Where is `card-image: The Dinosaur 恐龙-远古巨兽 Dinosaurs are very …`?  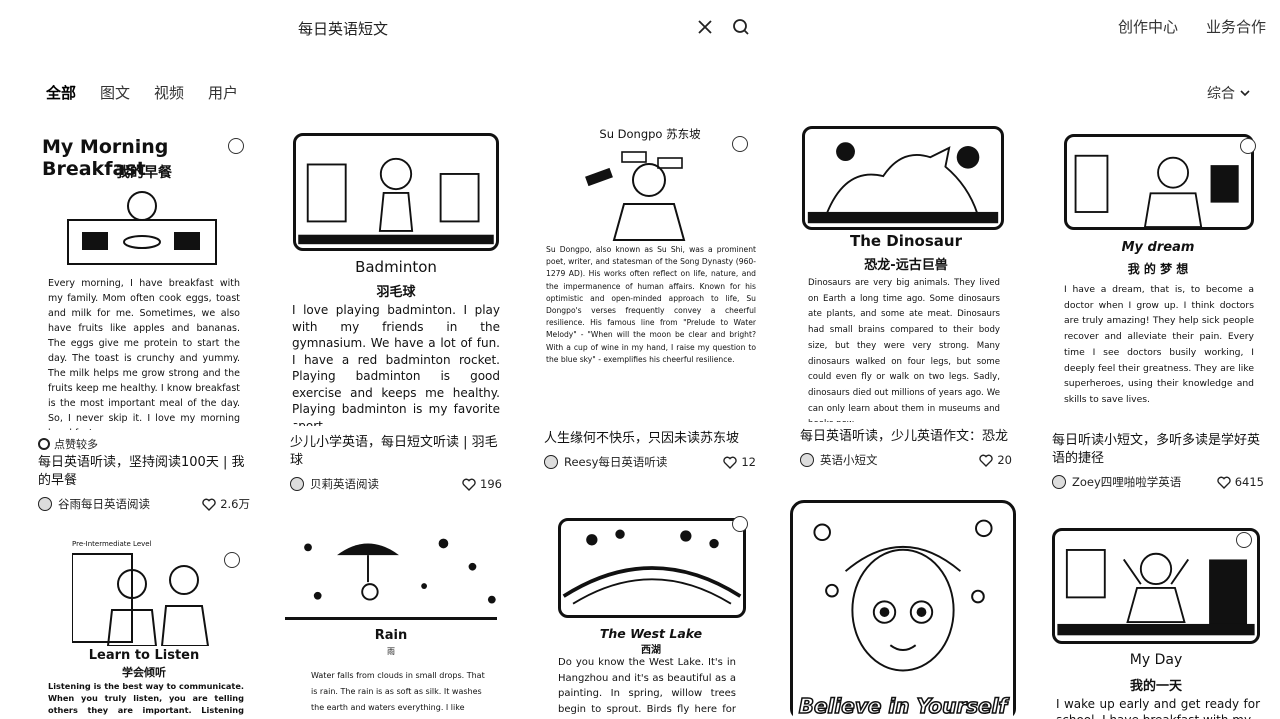
card-image: The Dinosaur 恐龙-远古巨兽 Dinosaurs are very … is located at coordinates (906, 274).